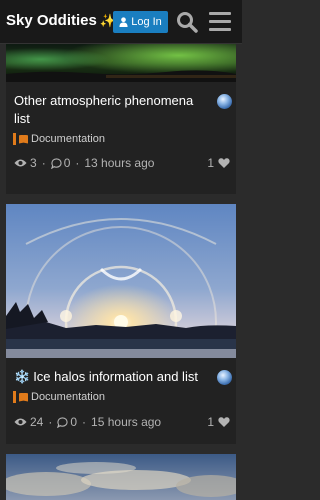 Image resolution: width=320 pixels, height=500 pixels. I want to click on site-title: Sky Oddities ✨, so click(61, 20).